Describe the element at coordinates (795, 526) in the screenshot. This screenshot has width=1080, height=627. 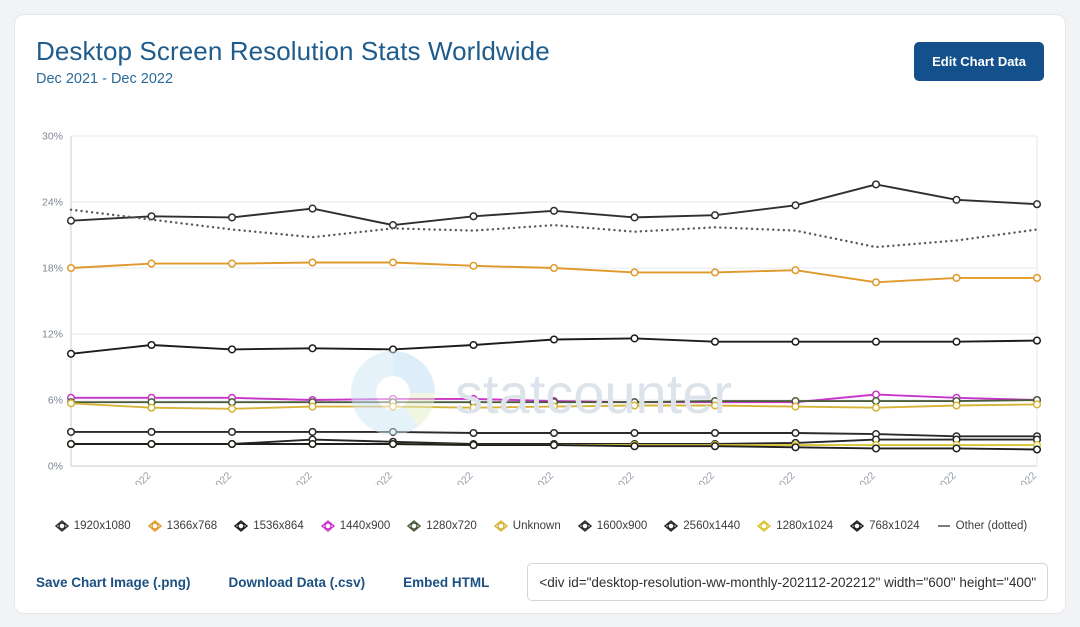
I see `legend-item: 1280x1024` at that location.